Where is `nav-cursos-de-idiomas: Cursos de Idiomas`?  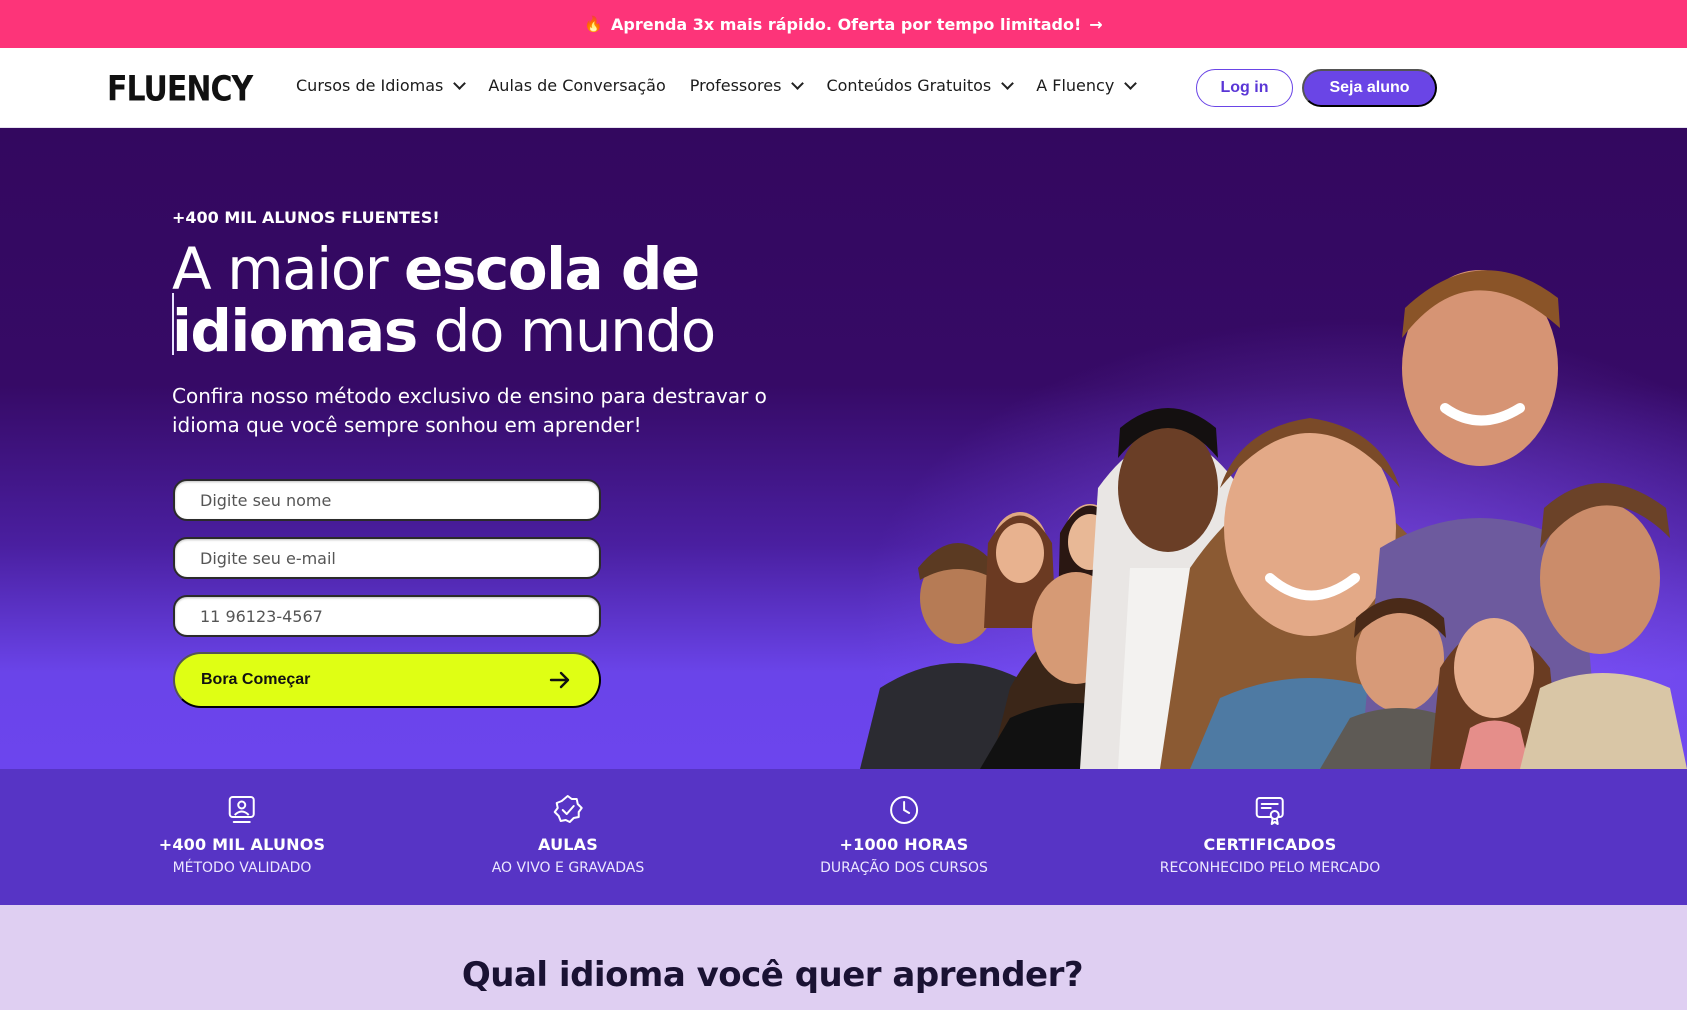
nav-cursos-de-idiomas: Cursos de Idiomas is located at coordinates (381, 85).